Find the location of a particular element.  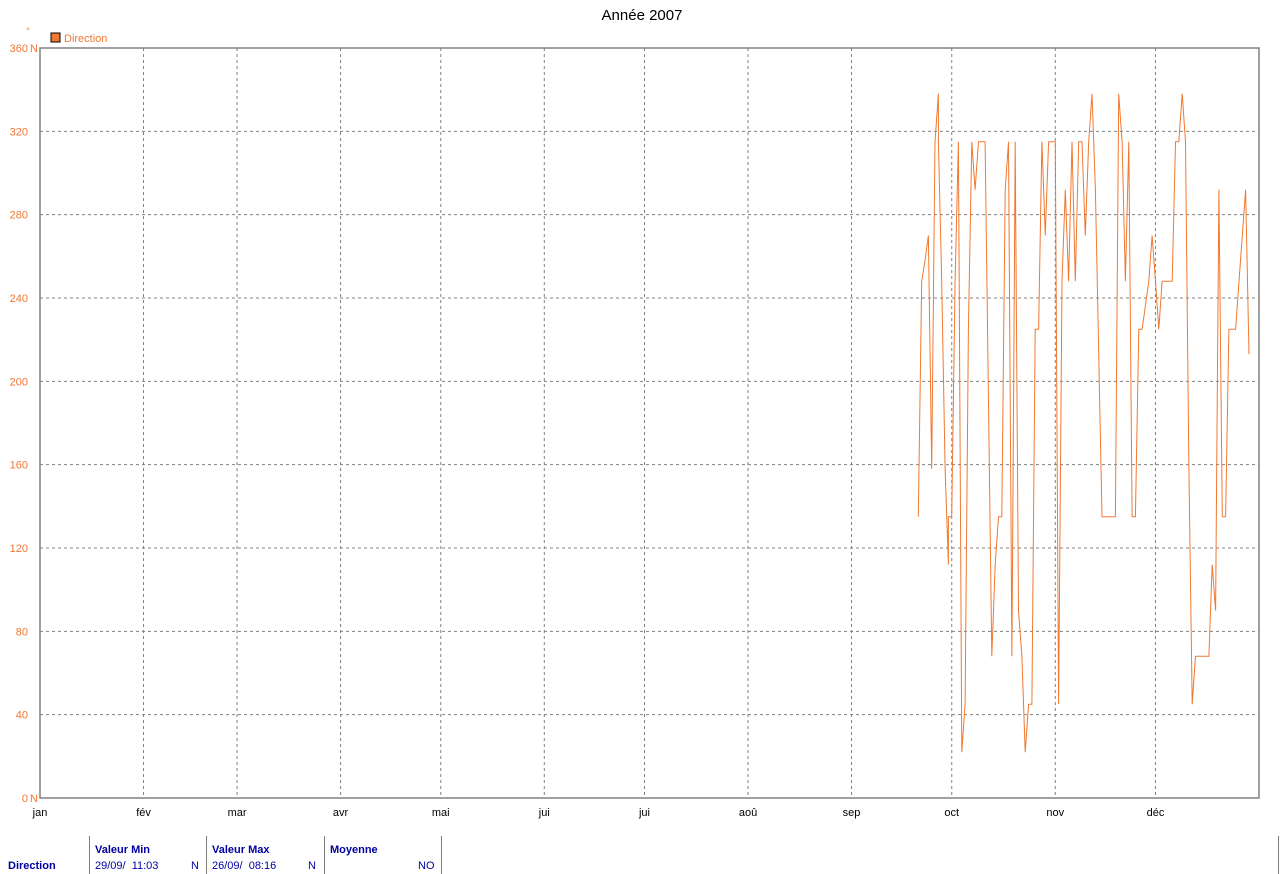

stats-header-max: Valeur Max is located at coordinates (241, 850).